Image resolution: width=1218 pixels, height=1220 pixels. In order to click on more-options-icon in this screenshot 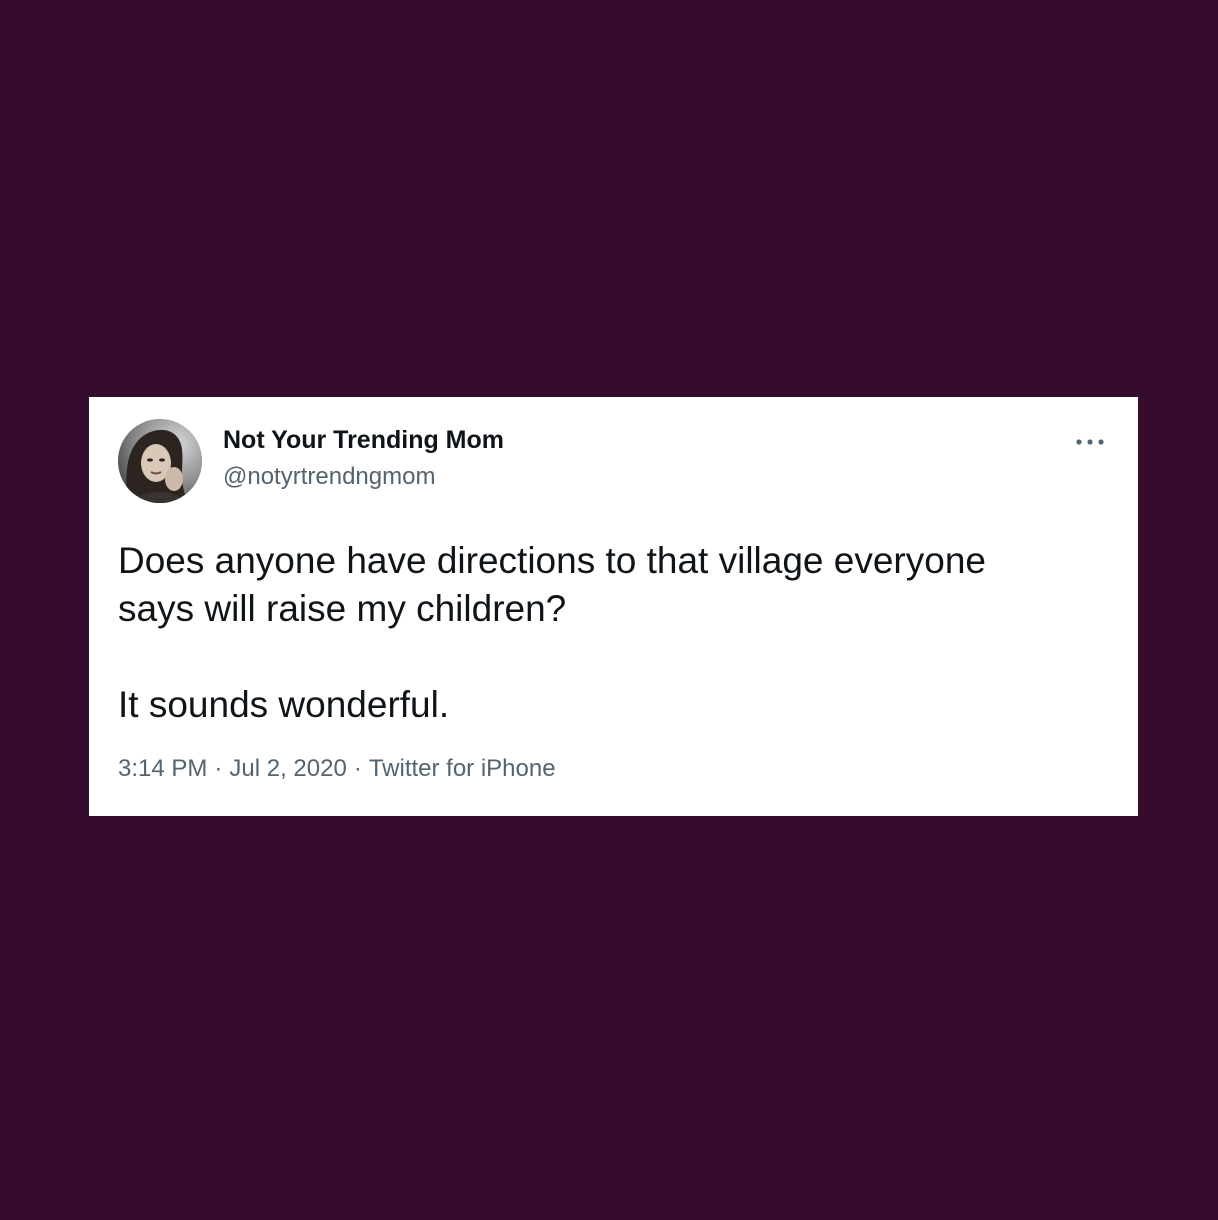, I will do `click(1090, 442)`.